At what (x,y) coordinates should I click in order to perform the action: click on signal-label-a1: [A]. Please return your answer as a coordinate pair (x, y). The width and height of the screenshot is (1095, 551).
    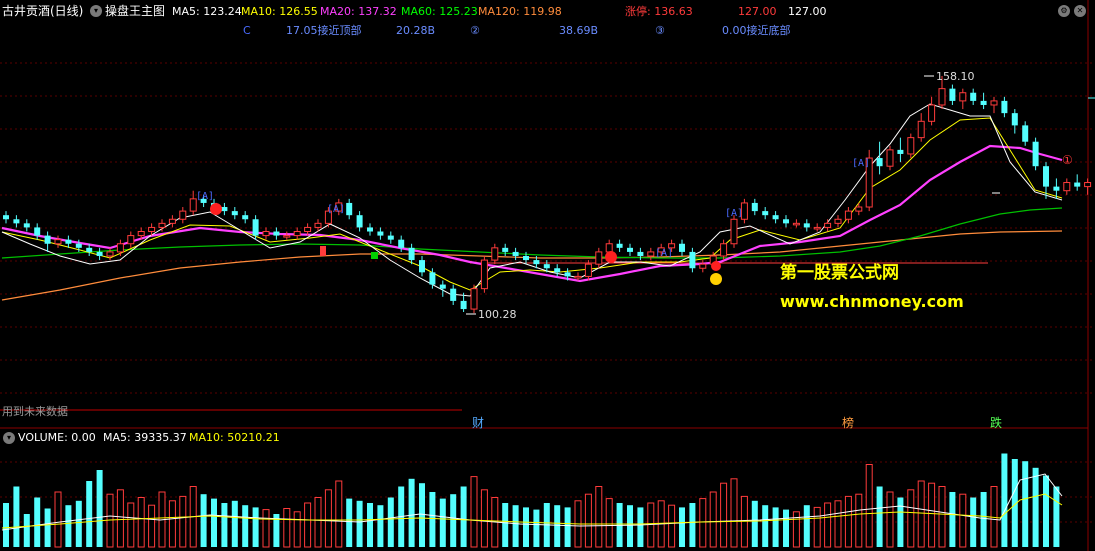
    Looking at the image, I should click on (205, 196).